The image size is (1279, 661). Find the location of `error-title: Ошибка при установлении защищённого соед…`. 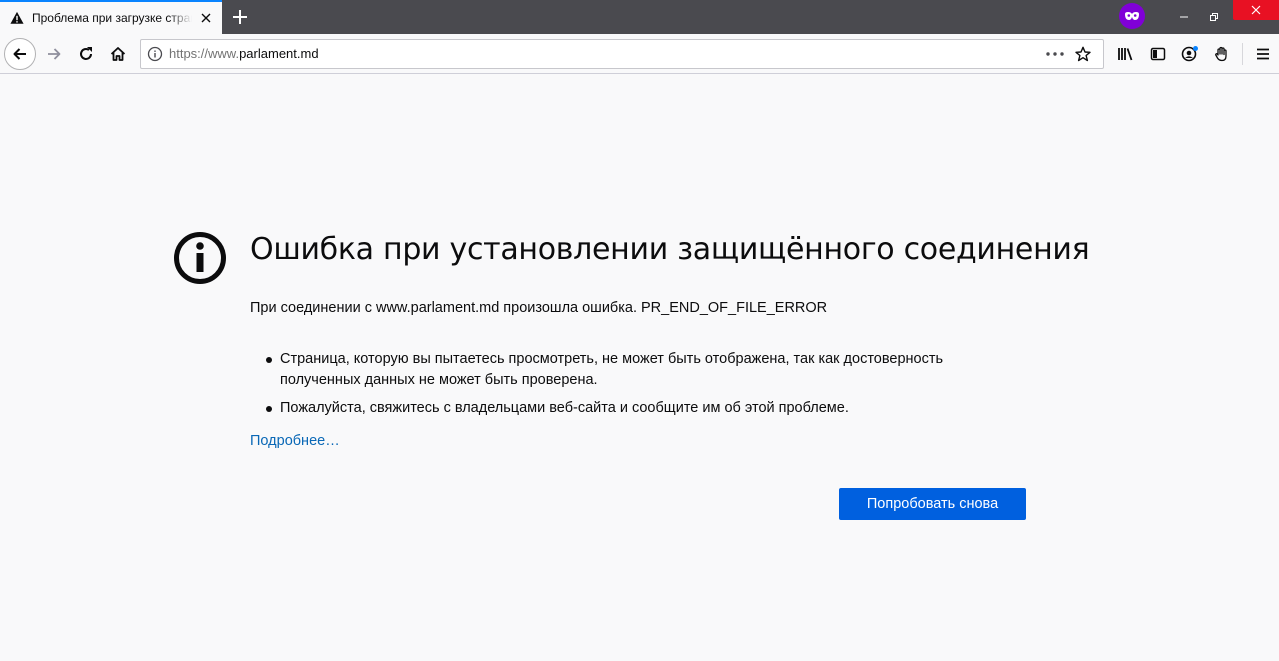

error-title: Ошибка при установлении защищённого соед… is located at coordinates (670, 249).